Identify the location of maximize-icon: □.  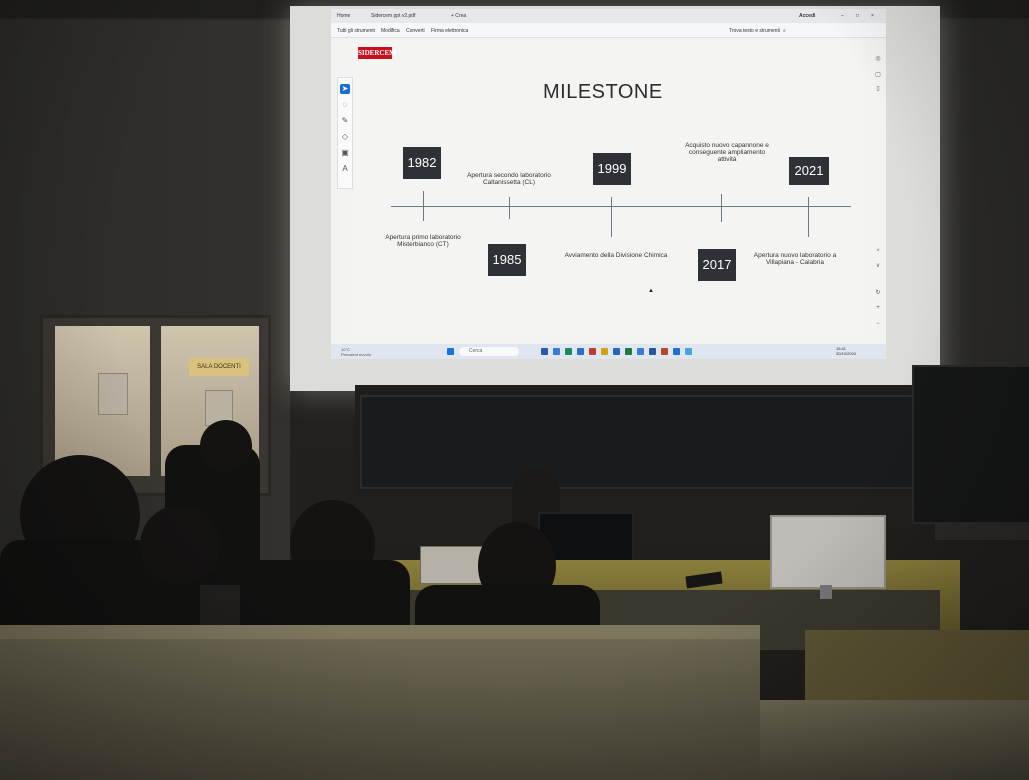
(857, 16).